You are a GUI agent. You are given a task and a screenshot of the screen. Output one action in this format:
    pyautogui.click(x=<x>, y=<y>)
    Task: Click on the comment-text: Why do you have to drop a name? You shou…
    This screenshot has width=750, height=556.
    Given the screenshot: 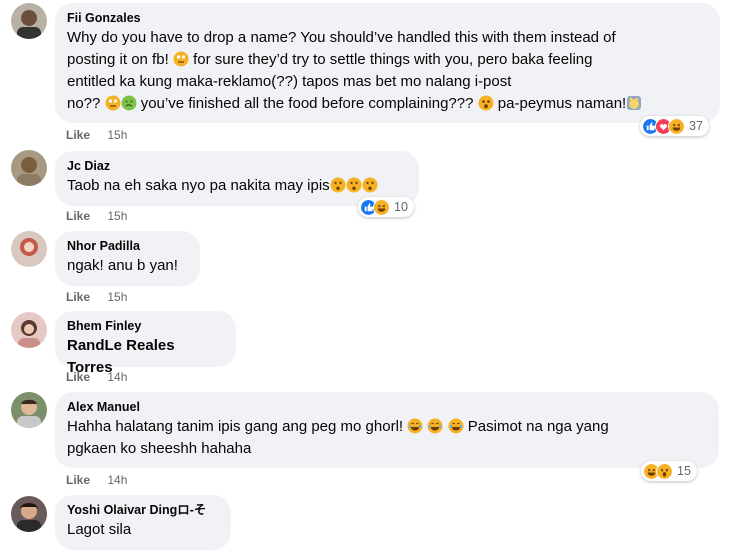 What is the action you would take?
    pyautogui.click(x=387, y=71)
    